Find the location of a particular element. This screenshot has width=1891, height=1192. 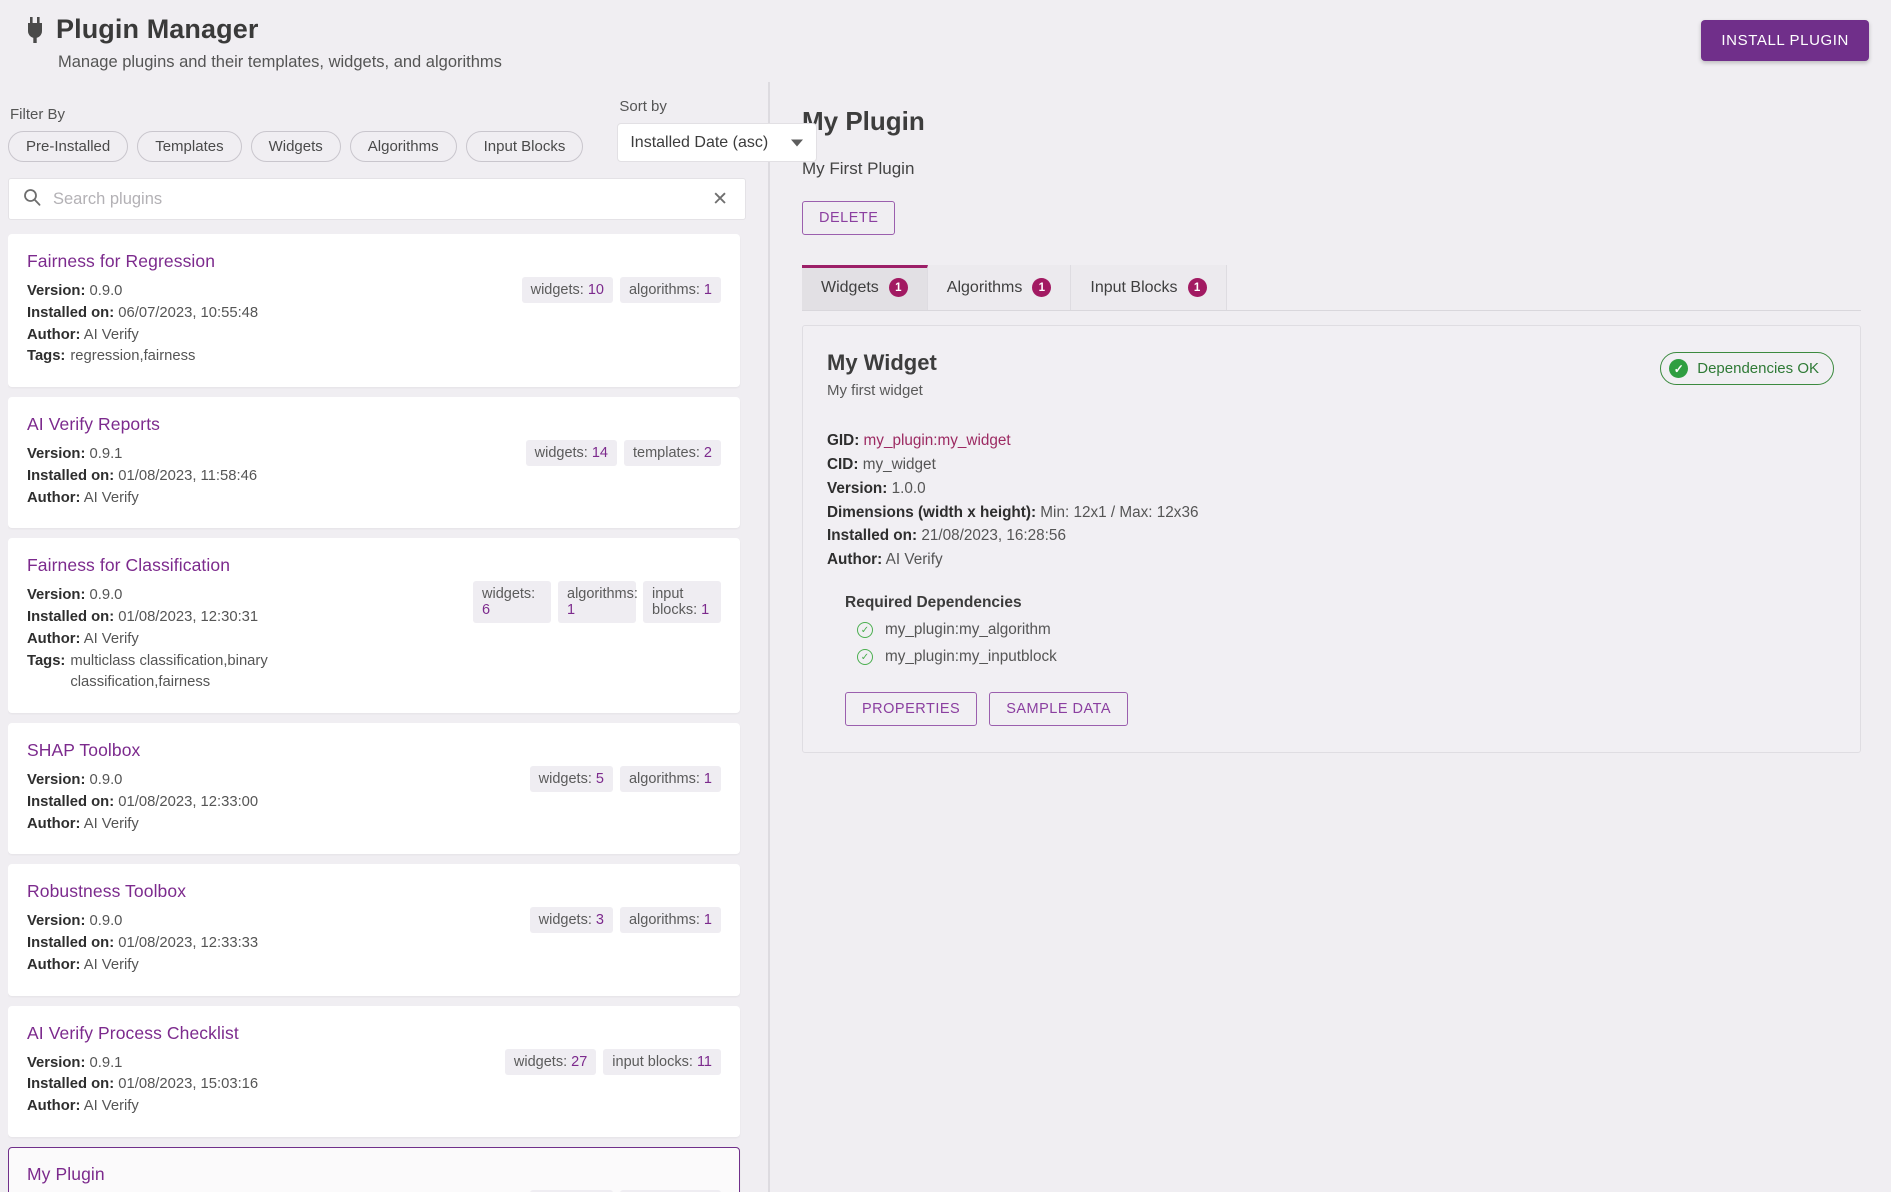

filter-chip-pre-installed: Pre-Installed is located at coordinates (68, 146).